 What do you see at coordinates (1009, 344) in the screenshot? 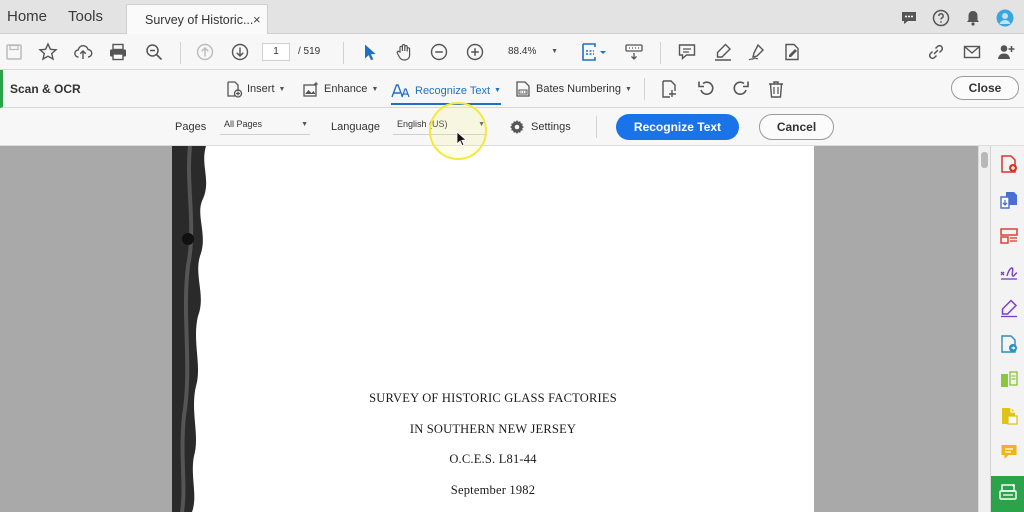
I see `send-for-review-icon` at bounding box center [1009, 344].